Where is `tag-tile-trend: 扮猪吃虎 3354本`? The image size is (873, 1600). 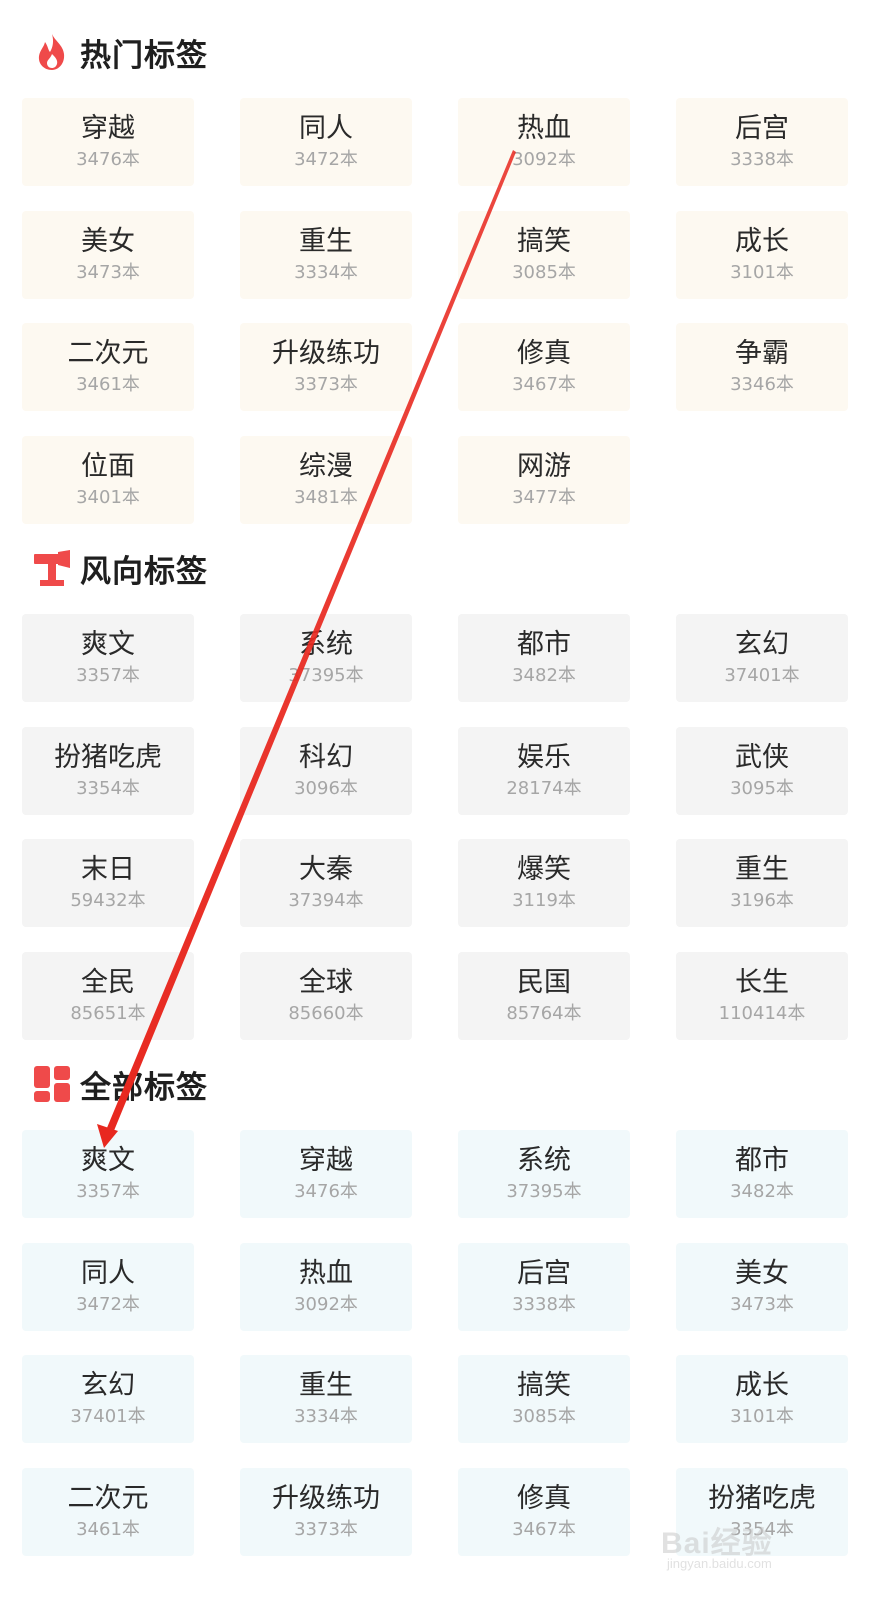
tag-tile-trend: 扮猪吃虎 3354本 is located at coordinates (108, 770).